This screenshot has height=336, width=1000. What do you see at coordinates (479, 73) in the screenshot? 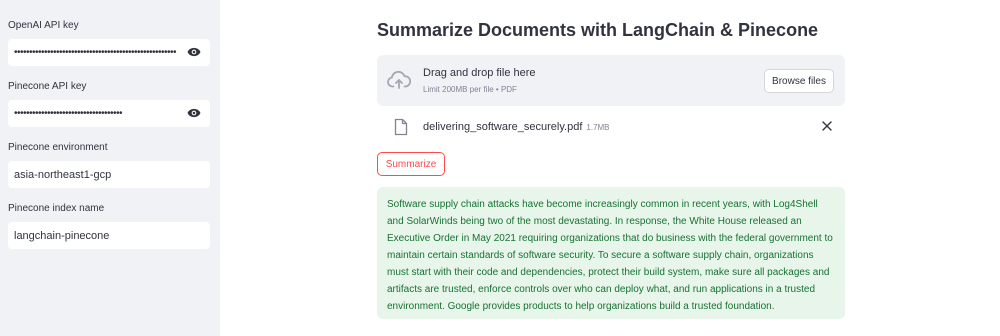
I see `dropzone-title: Drag and drop file here` at bounding box center [479, 73].